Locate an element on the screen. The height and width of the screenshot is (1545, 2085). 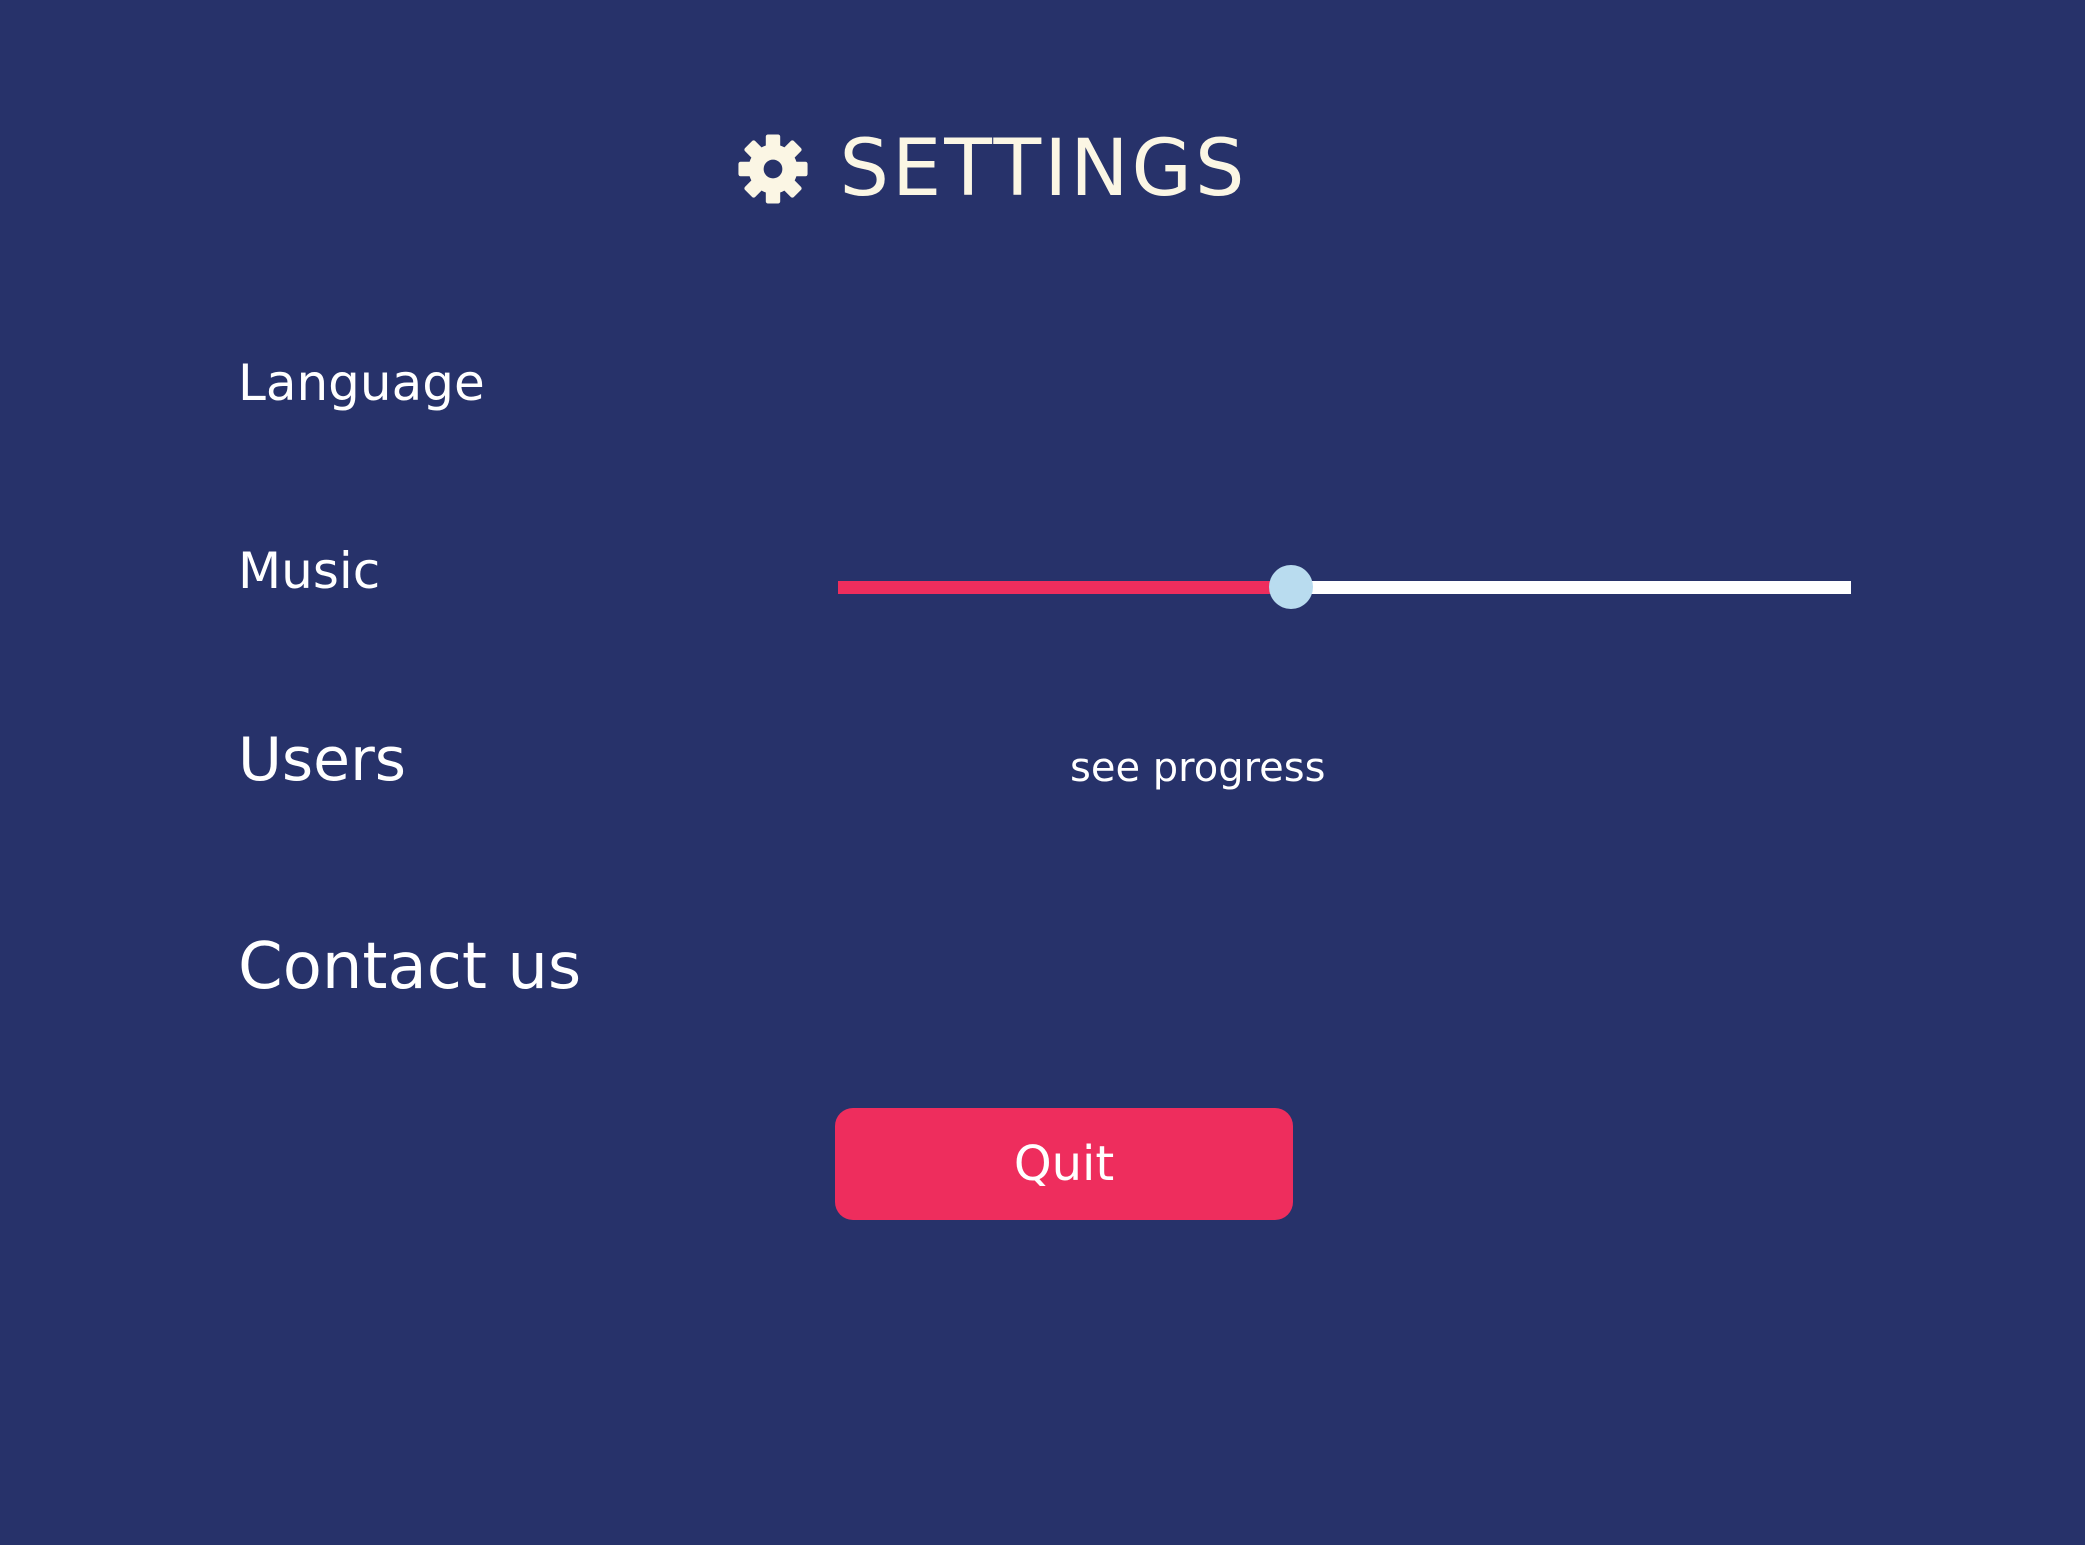
contact-us-link: Contact us is located at coordinates (409, 967).